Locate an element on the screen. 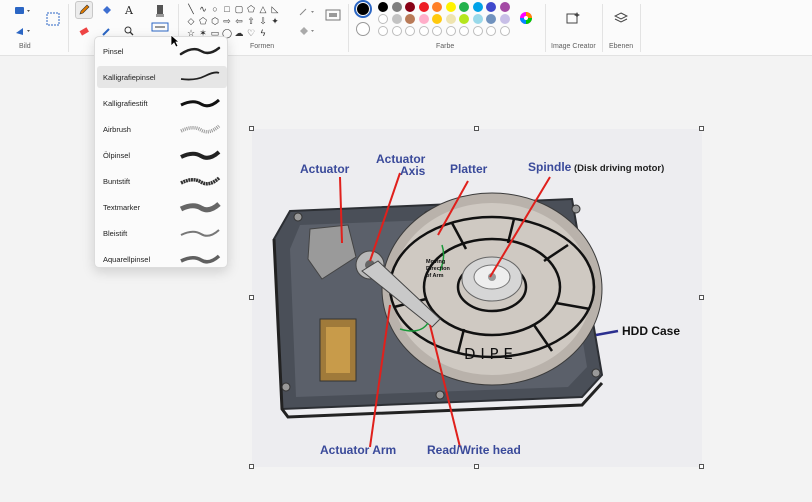  label-actuator-arm: Actuator Arm is located at coordinates (358, 450).